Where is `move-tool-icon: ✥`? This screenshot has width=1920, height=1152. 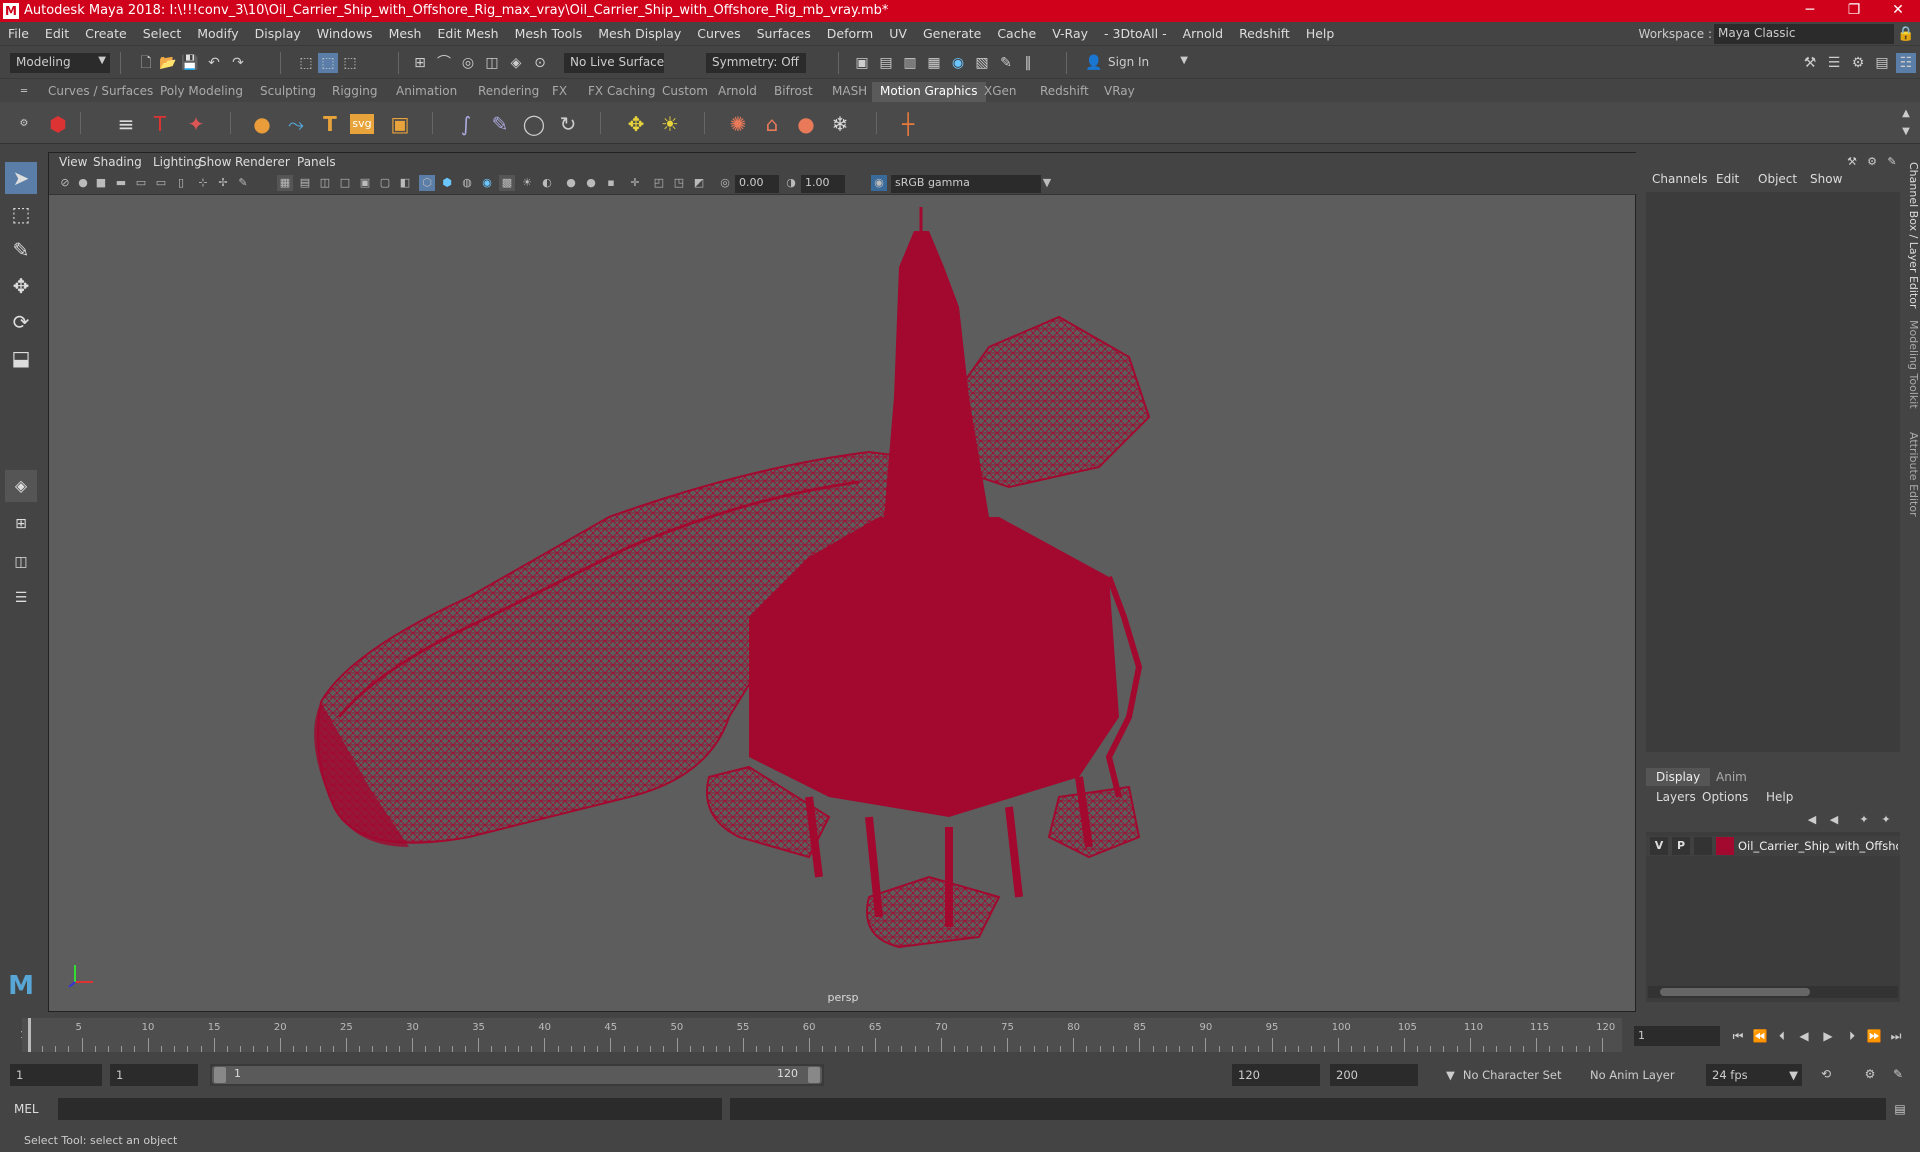 move-tool-icon: ✥ is located at coordinates (21, 286).